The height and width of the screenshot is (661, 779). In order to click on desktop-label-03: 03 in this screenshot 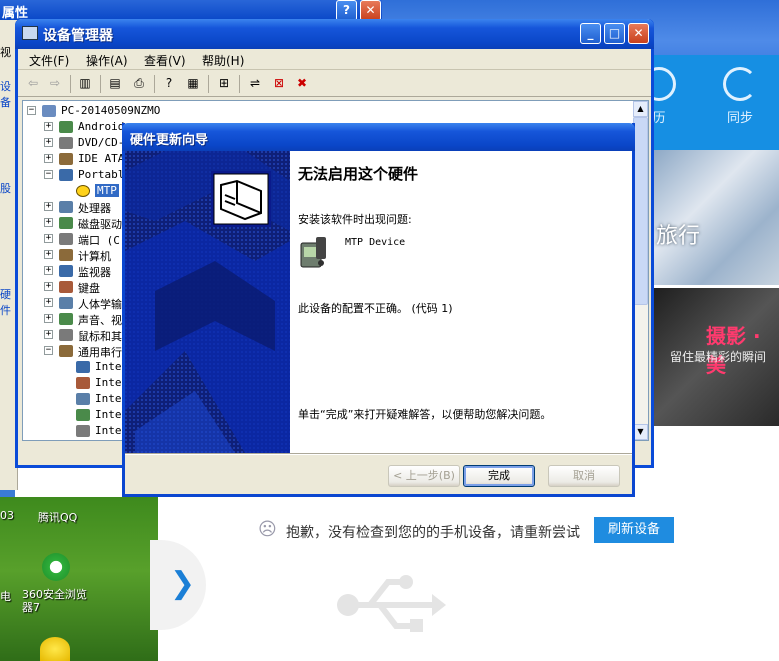, I will do `click(7, 515)`.